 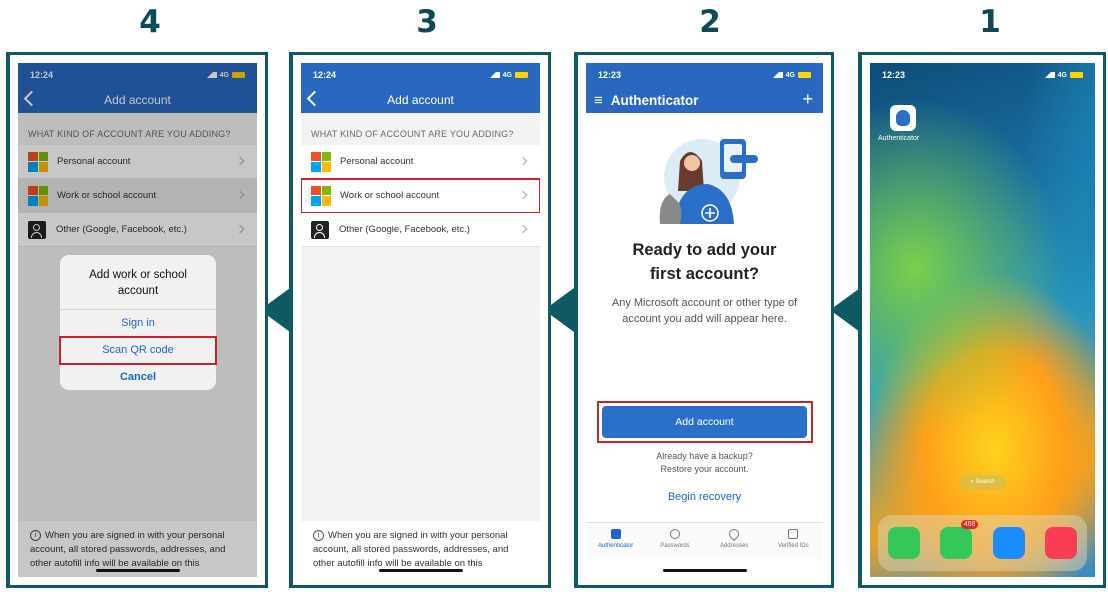 I want to click on app-label: Authenticator, so click(x=899, y=138).